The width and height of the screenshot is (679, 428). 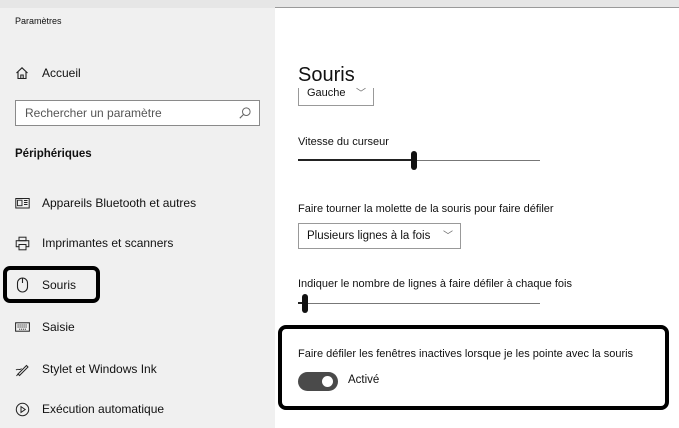 What do you see at coordinates (343, 142) in the screenshot?
I see `cursor-speed-label: Vitesse du curseur` at bounding box center [343, 142].